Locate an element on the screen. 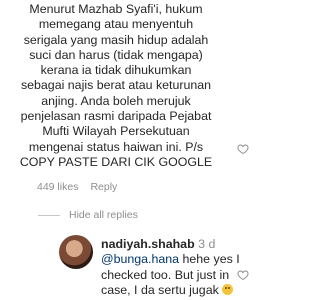 Image resolution: width=320 pixels, height=300 pixels. comment-meta: 449 likes Reply is located at coordinates (77, 187).